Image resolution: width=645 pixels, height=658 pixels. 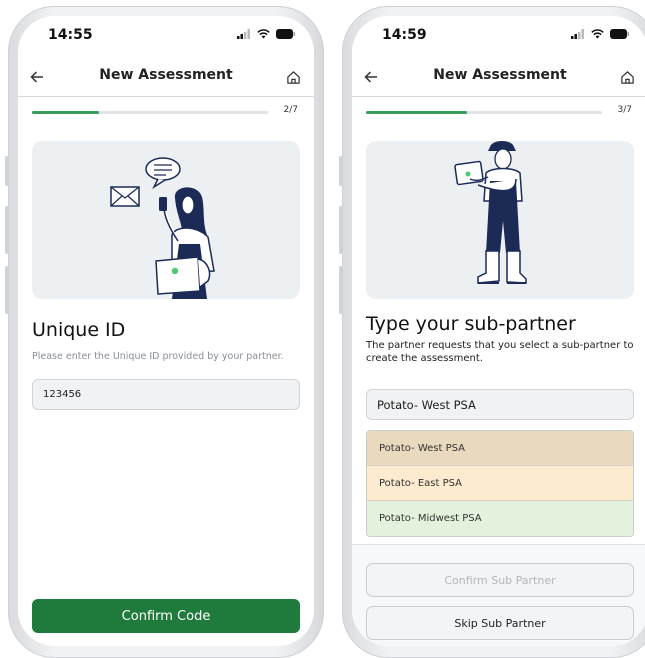 What do you see at coordinates (162, 228) in the screenshot?
I see `woman-with-phone-laptop-illustration` at bounding box center [162, 228].